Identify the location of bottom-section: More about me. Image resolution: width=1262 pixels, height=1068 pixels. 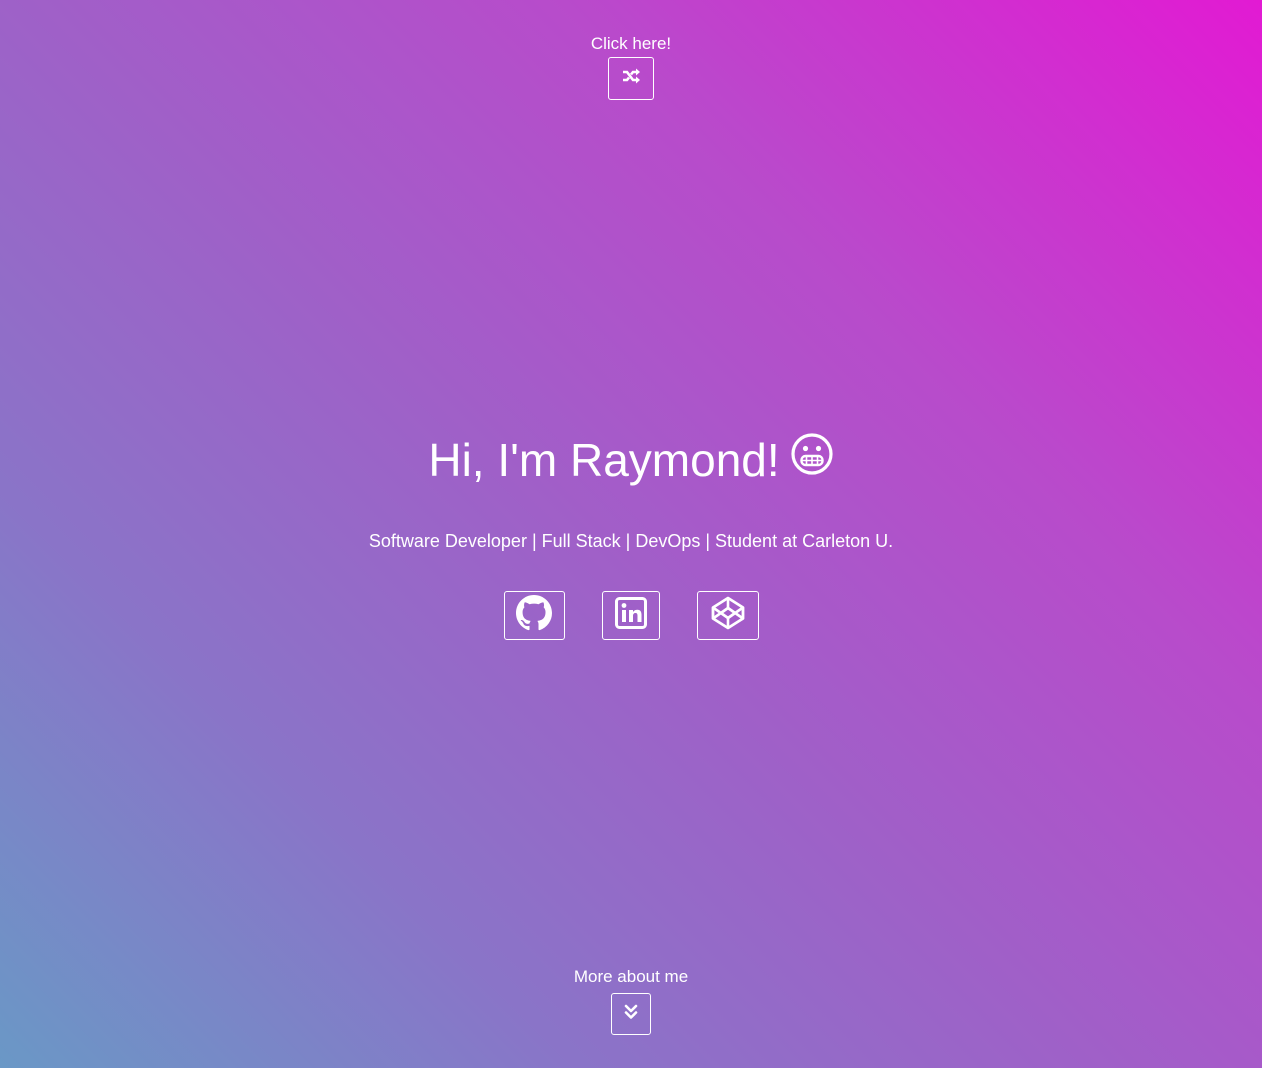
(631, 1001).